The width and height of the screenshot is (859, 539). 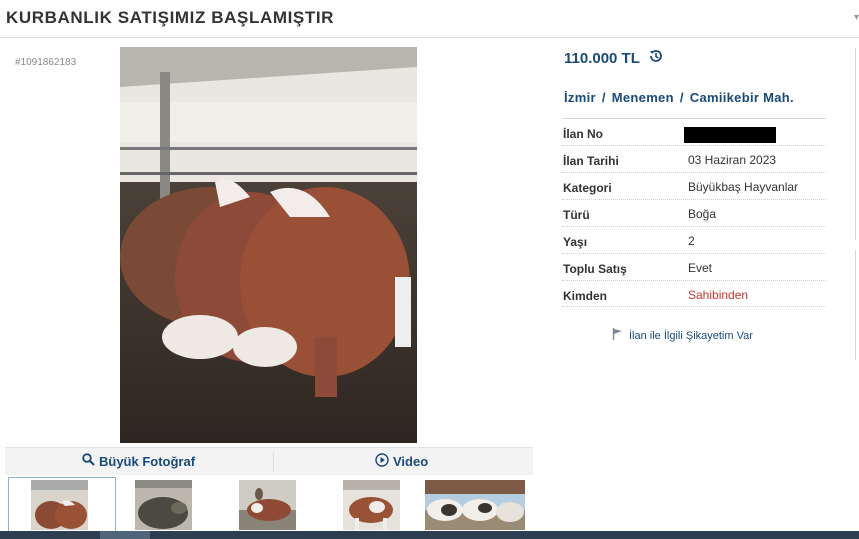 What do you see at coordinates (429, 19) in the screenshot?
I see `page-header: KURBANLIK SATIŞIMIZ BAŞLAMIŞTIR ▾` at bounding box center [429, 19].